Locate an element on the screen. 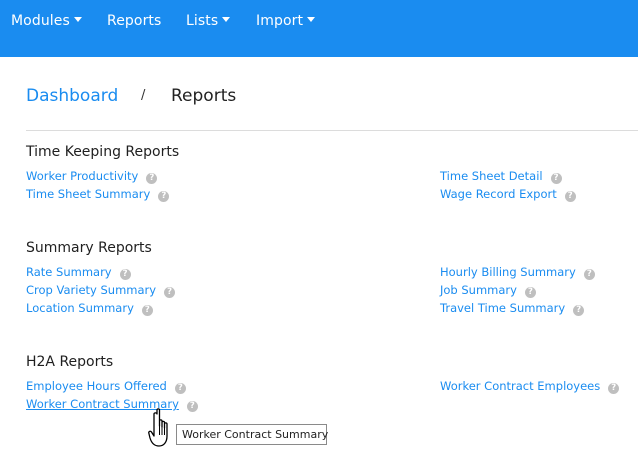  report-link-job-summary: Job Summary? is located at coordinates (488, 290).